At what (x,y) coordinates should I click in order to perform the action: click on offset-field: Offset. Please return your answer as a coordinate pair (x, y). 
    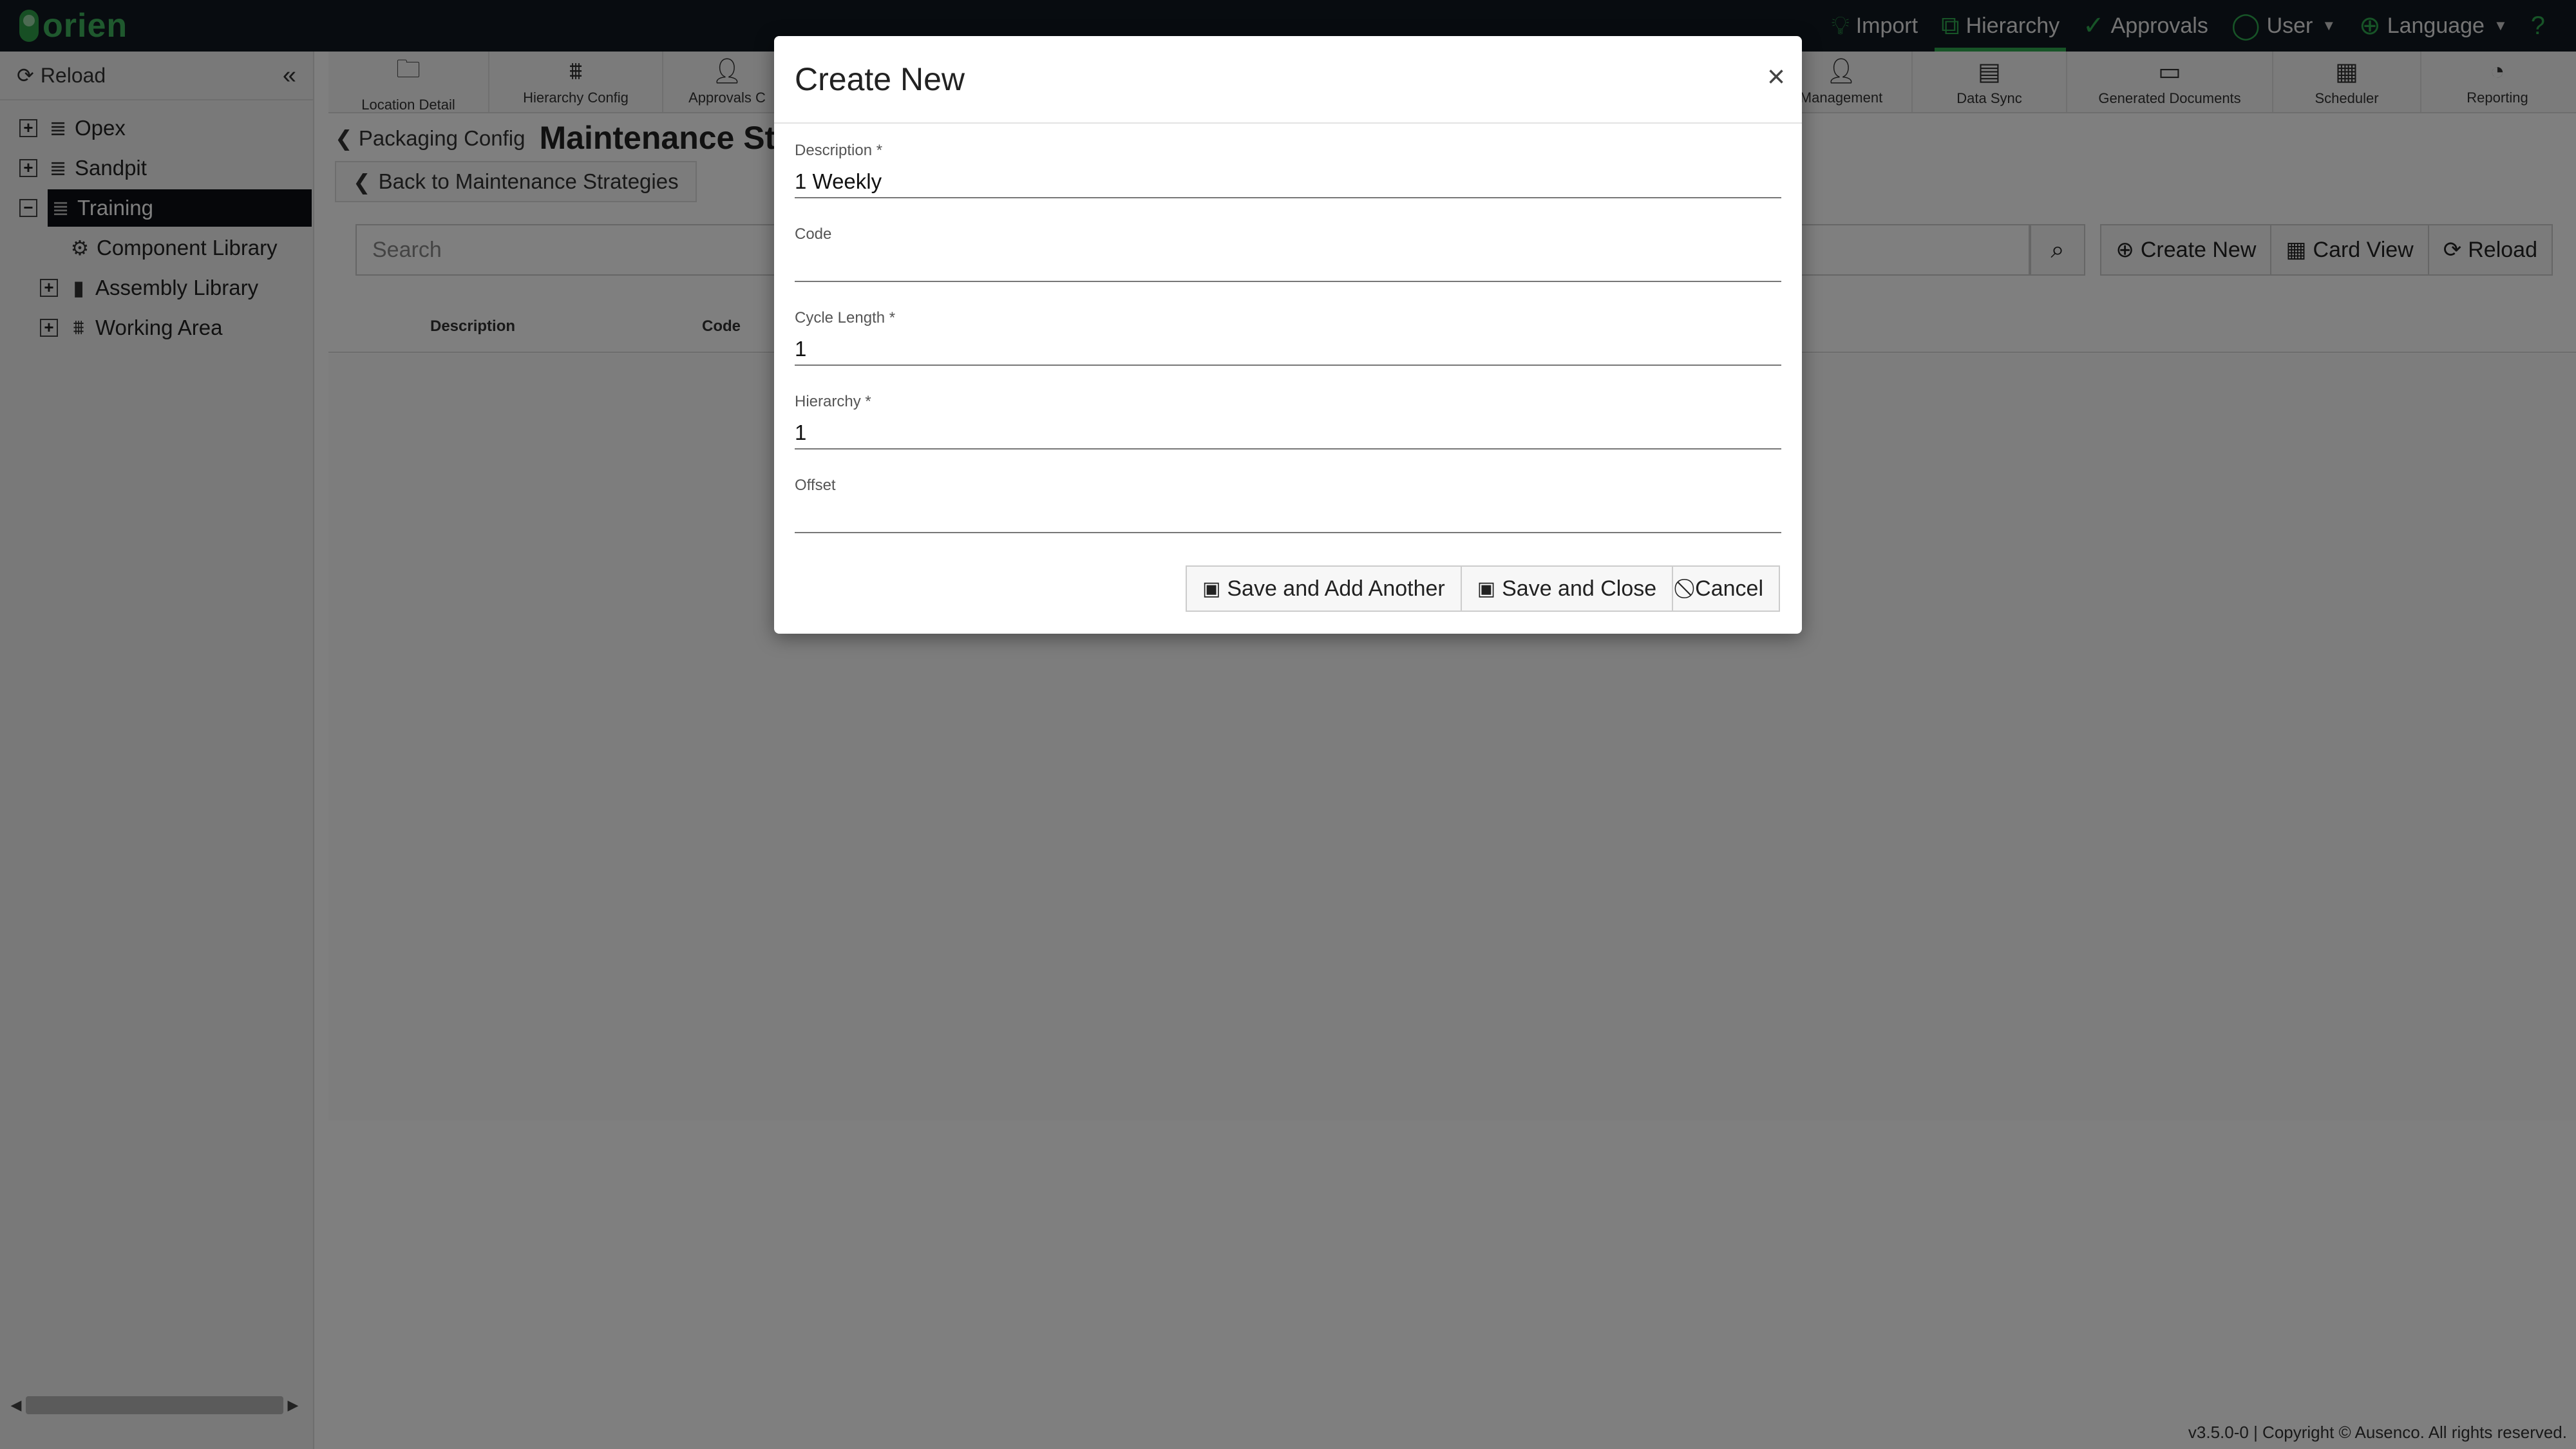
    Looking at the image, I should click on (1288, 517).